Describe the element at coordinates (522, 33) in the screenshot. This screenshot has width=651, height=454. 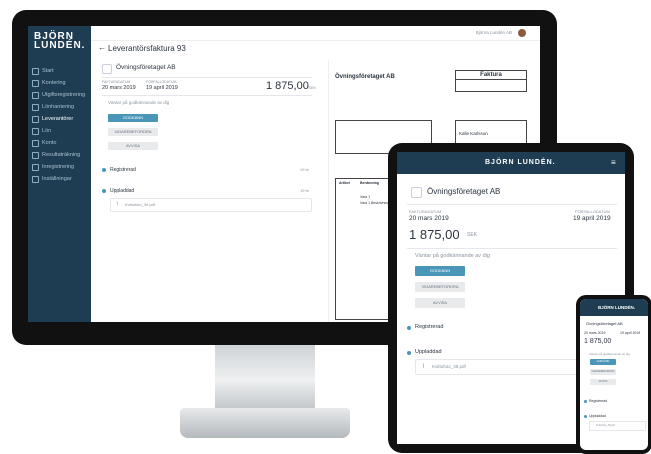
I see `avatar` at that location.